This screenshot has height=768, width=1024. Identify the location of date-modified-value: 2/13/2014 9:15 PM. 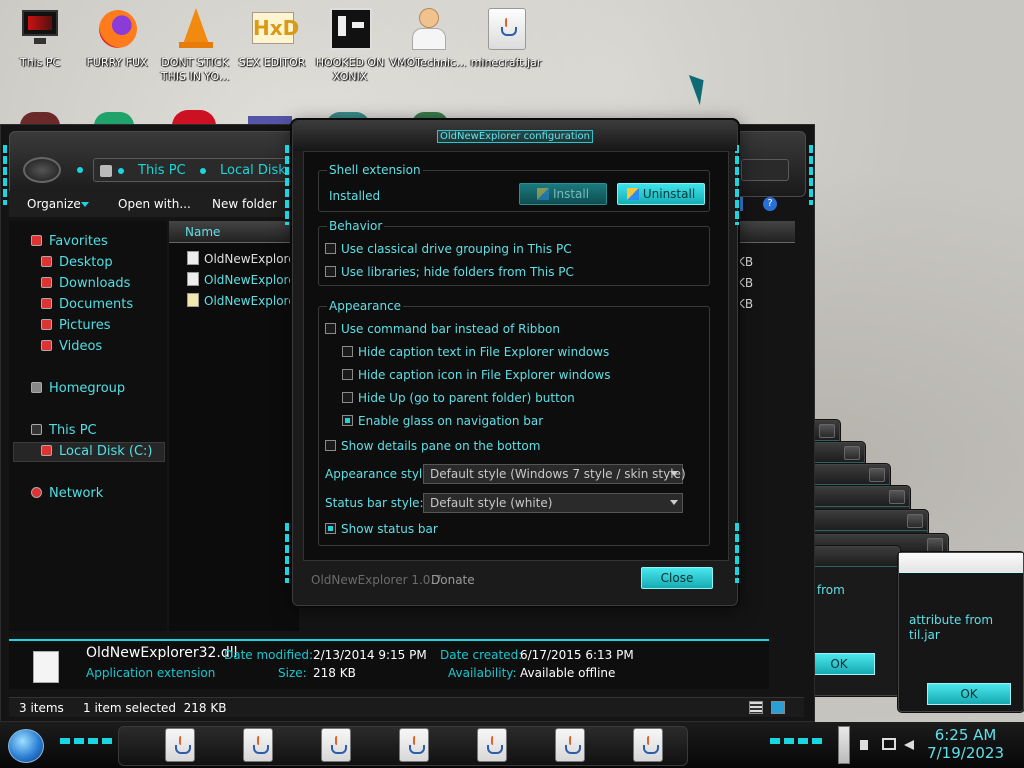
(370, 655).